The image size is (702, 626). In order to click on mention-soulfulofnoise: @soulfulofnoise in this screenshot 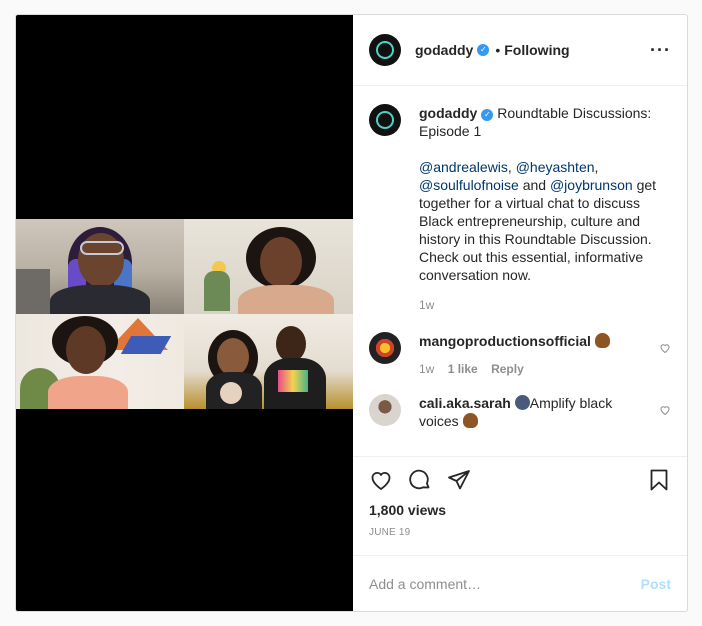, I will do `click(469, 185)`.